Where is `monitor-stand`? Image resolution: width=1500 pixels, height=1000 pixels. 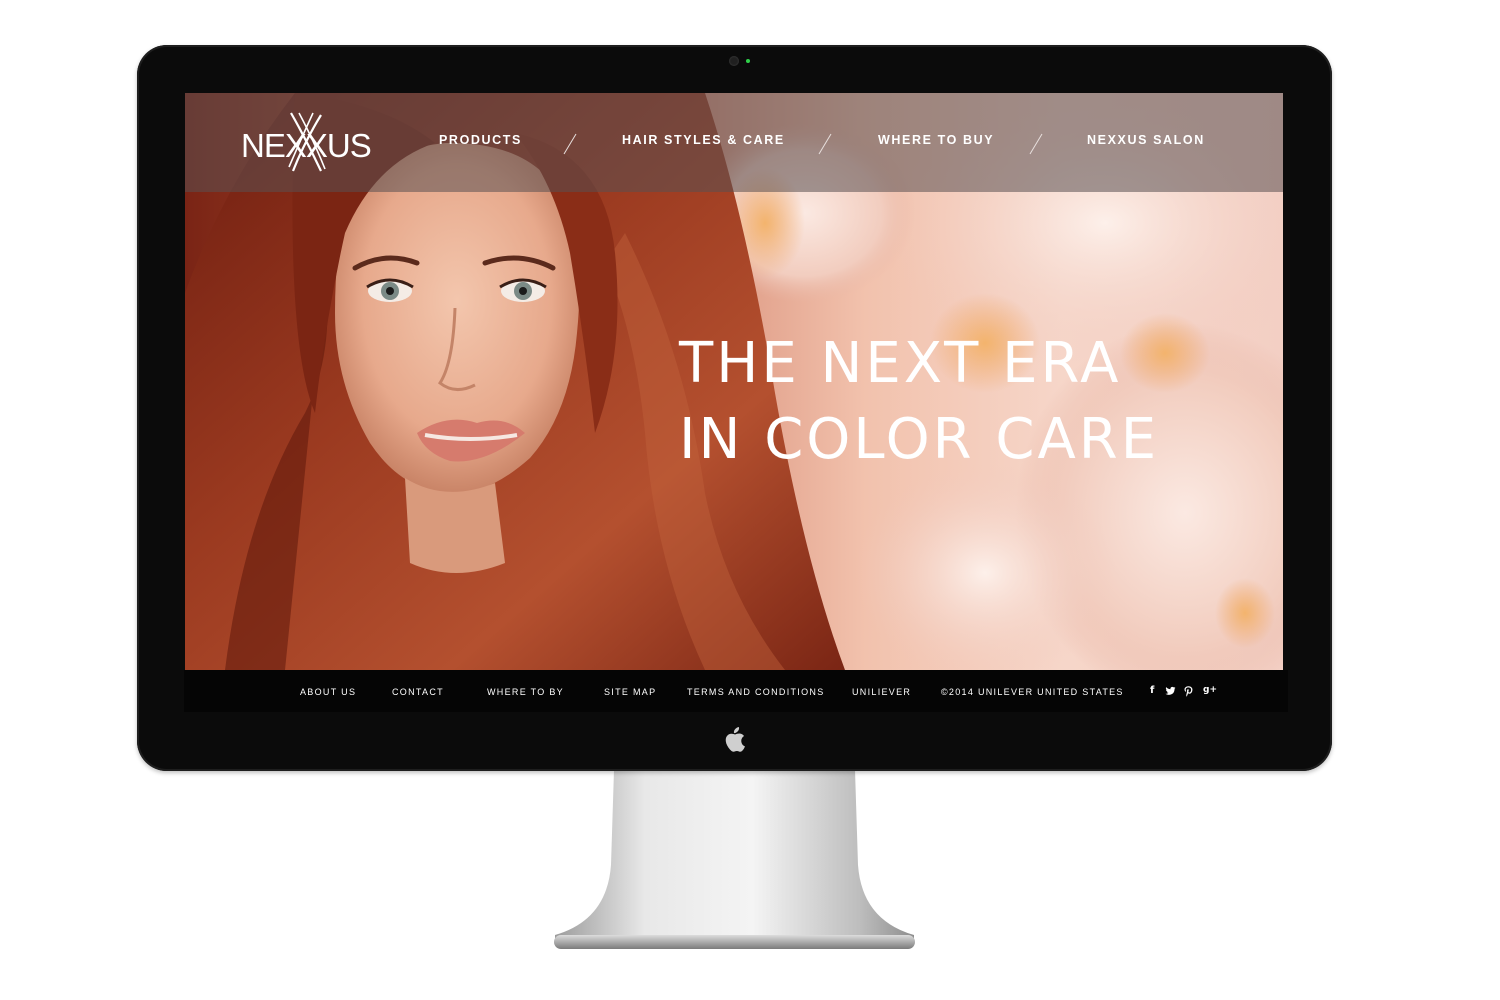 monitor-stand is located at coordinates (734, 859).